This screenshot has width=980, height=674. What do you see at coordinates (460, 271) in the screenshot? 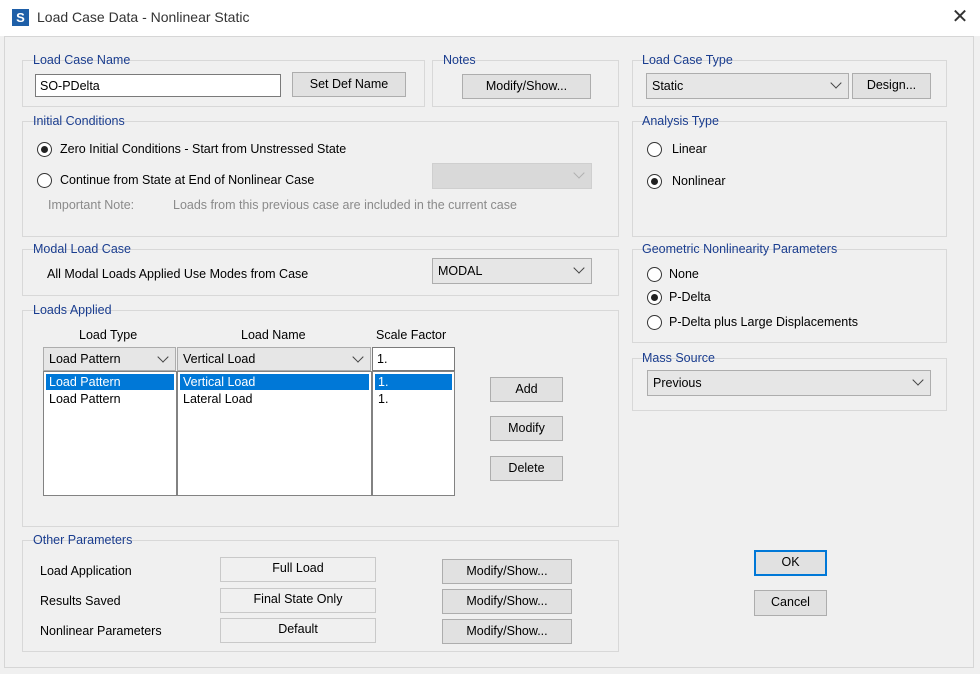
I see `modal-case-value: MODAL` at bounding box center [460, 271].